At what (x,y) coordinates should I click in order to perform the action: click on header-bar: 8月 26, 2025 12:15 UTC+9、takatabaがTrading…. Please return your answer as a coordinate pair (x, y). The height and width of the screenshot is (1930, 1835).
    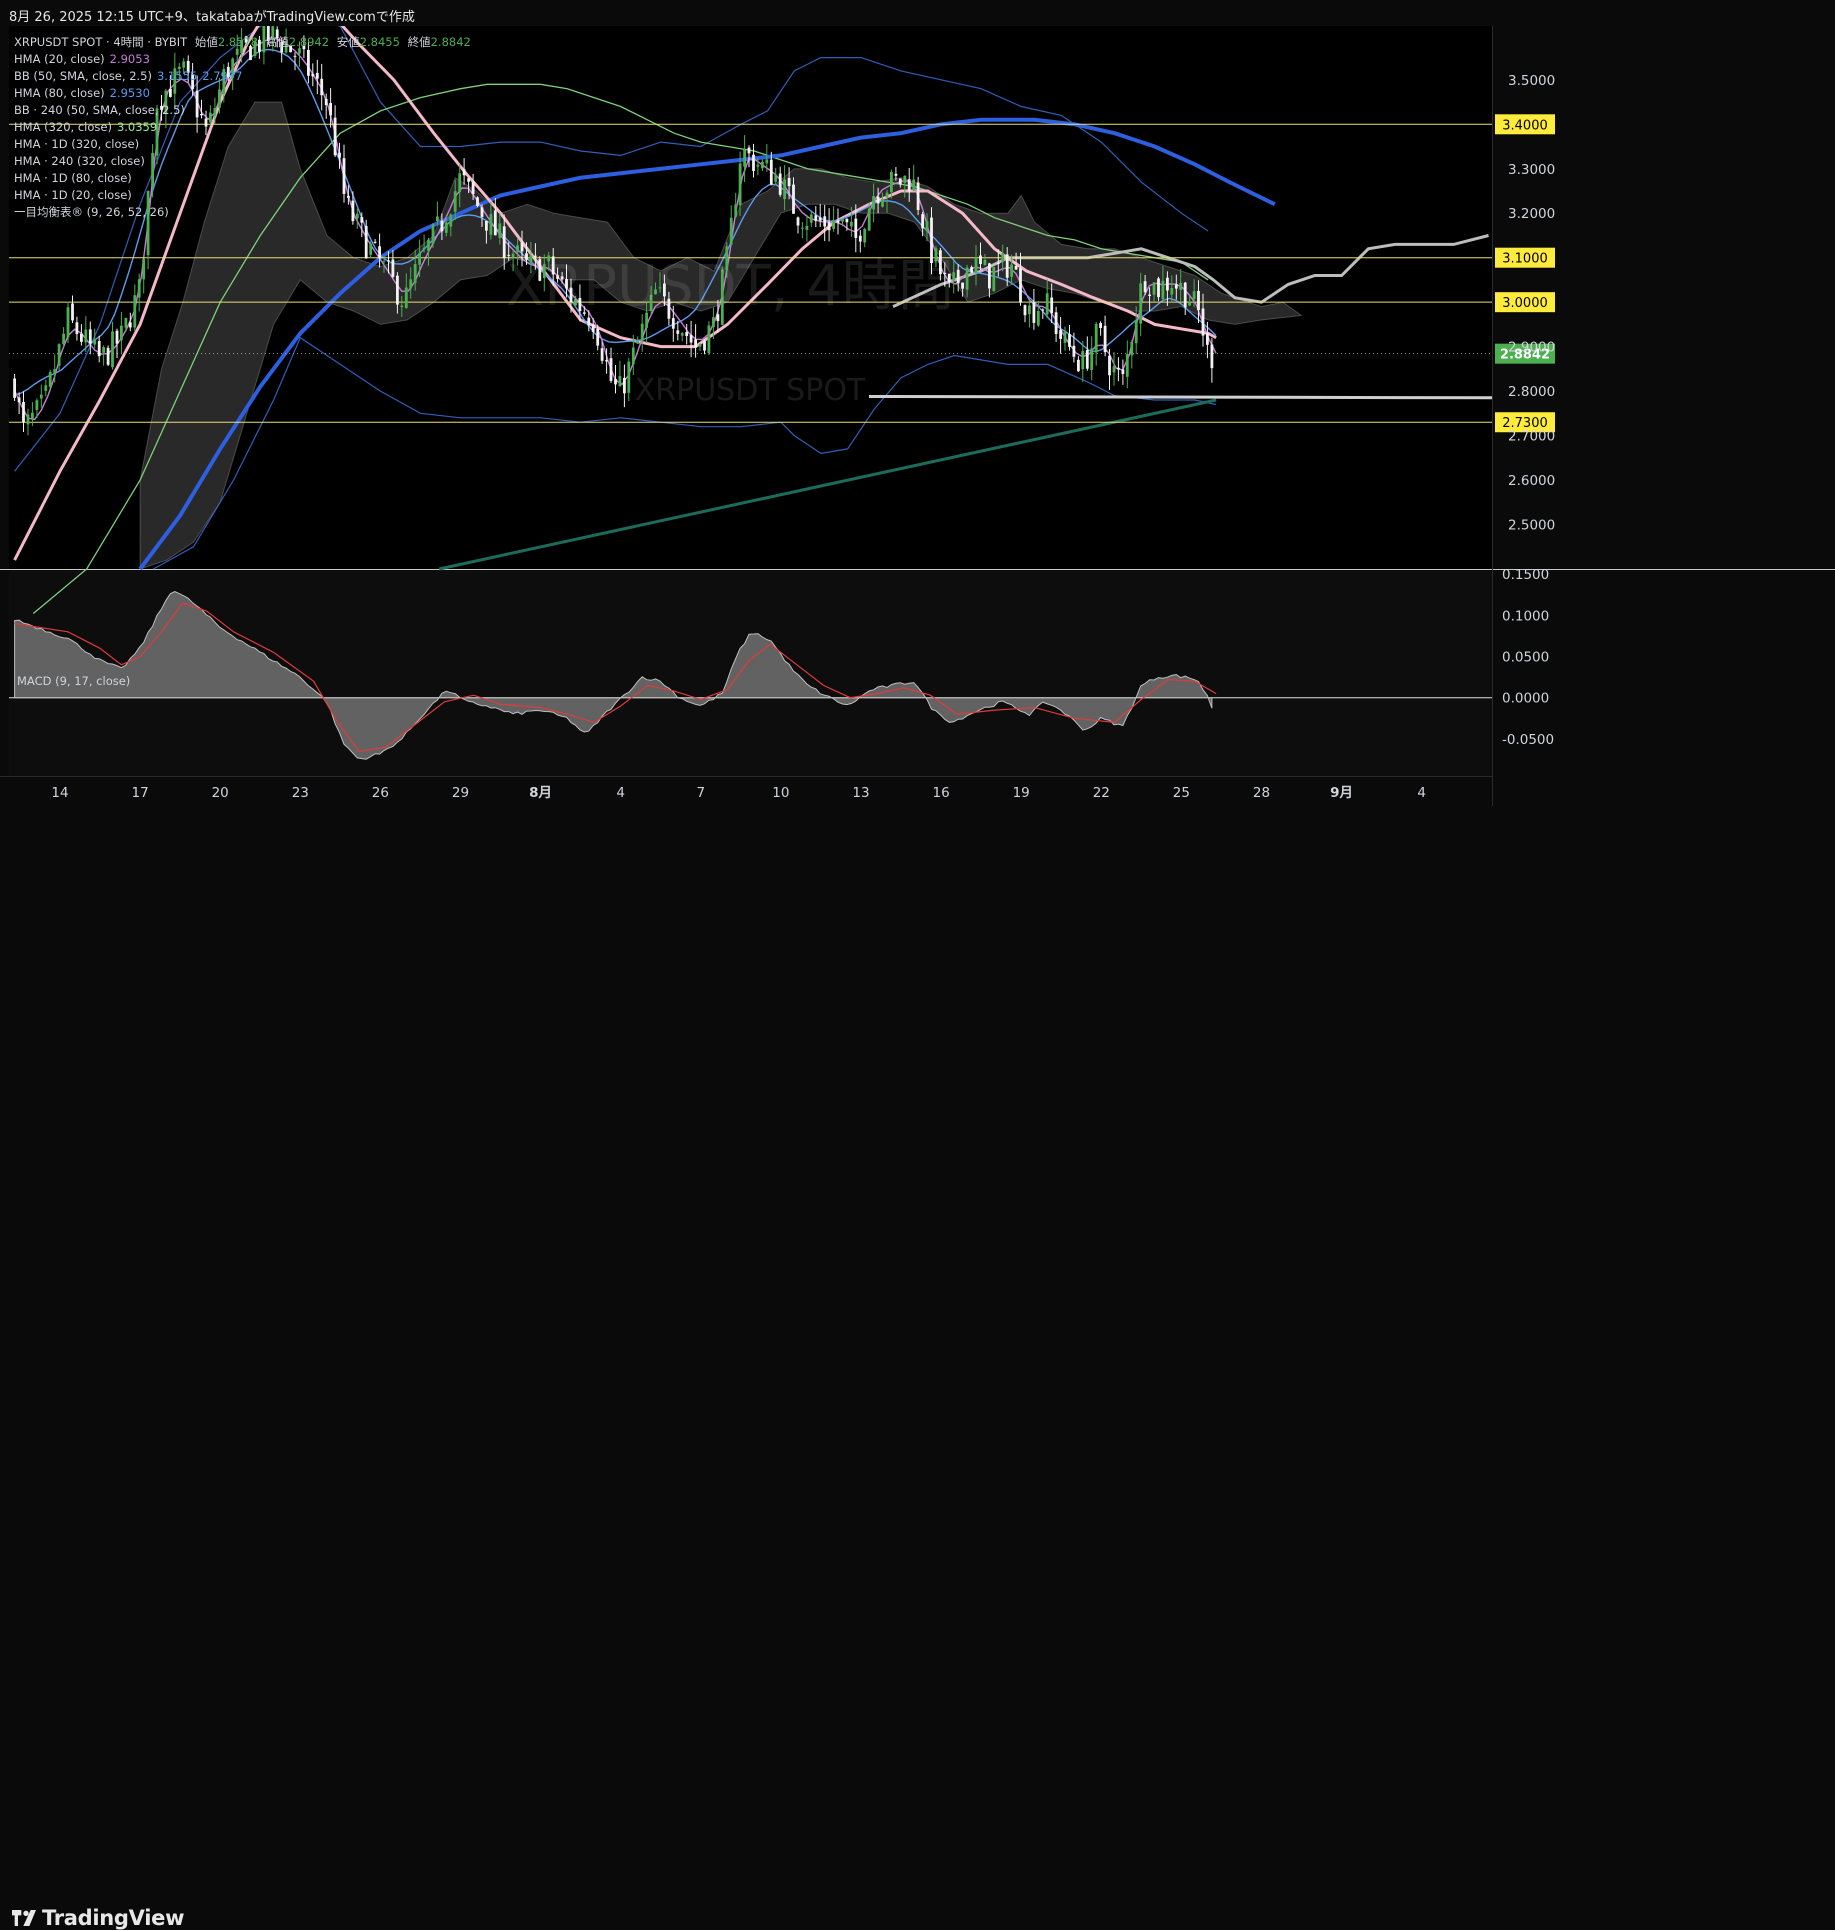
    Looking at the image, I should click on (917, 13).